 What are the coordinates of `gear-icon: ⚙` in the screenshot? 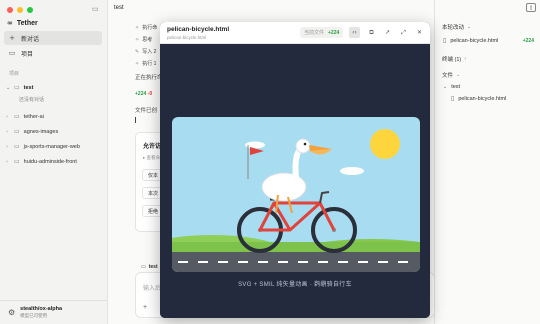 It's located at (12, 312).